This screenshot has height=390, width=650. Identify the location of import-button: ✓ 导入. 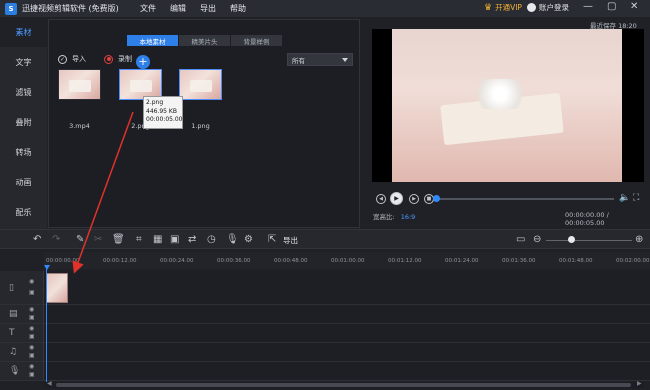
(72, 59).